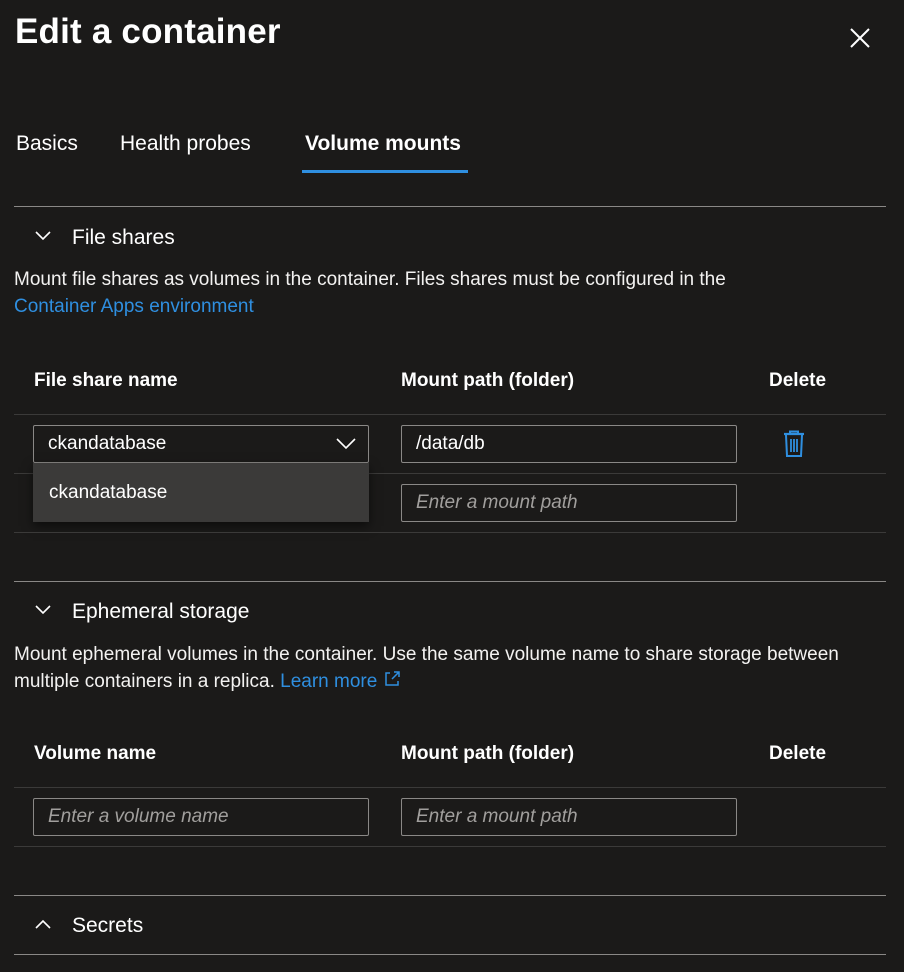 Image resolution: width=904 pixels, height=972 pixels. I want to click on container-apps-environment-link: Container Apps environment, so click(134, 306).